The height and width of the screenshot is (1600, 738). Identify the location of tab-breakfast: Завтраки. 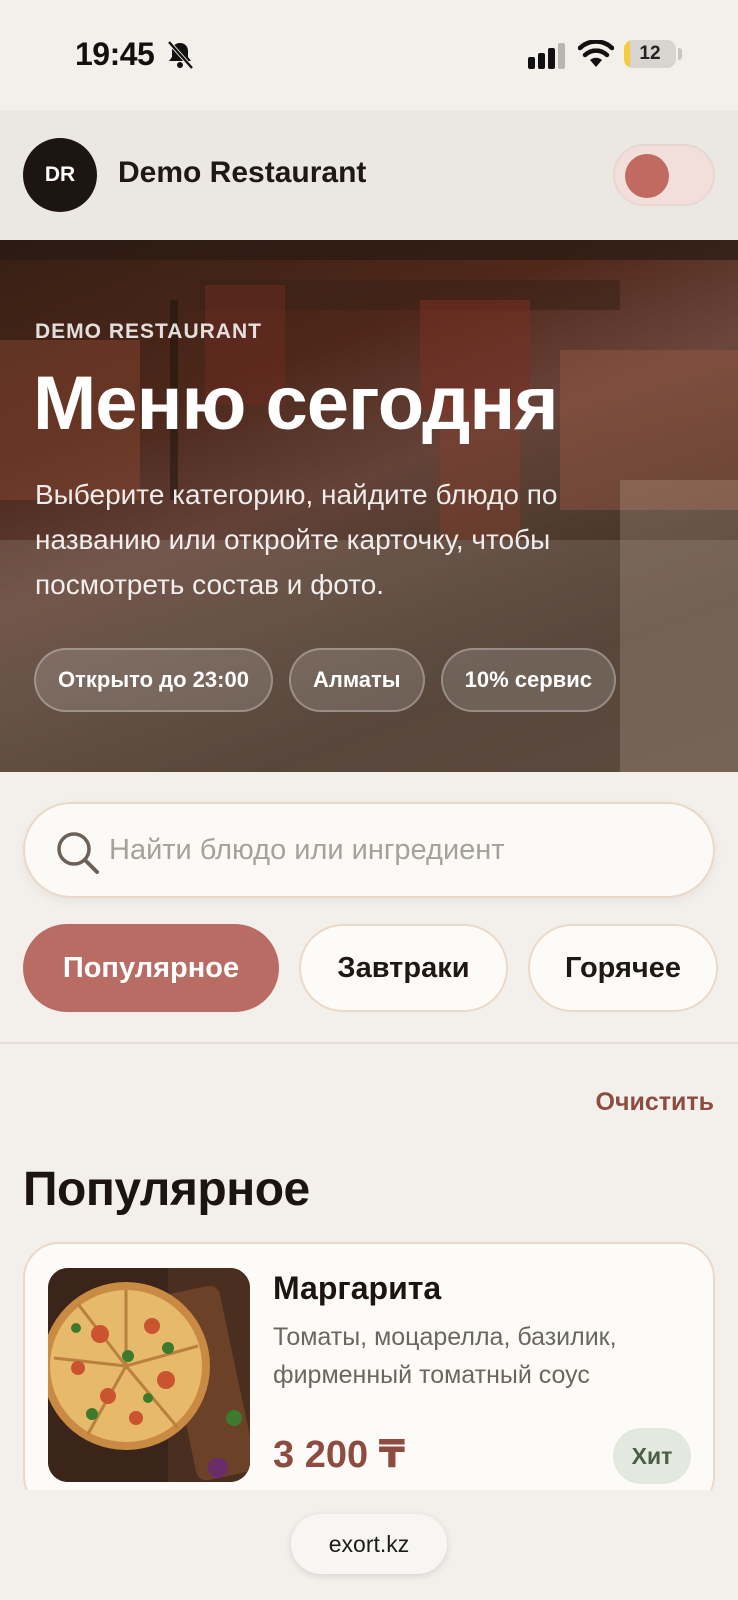
(403, 968).